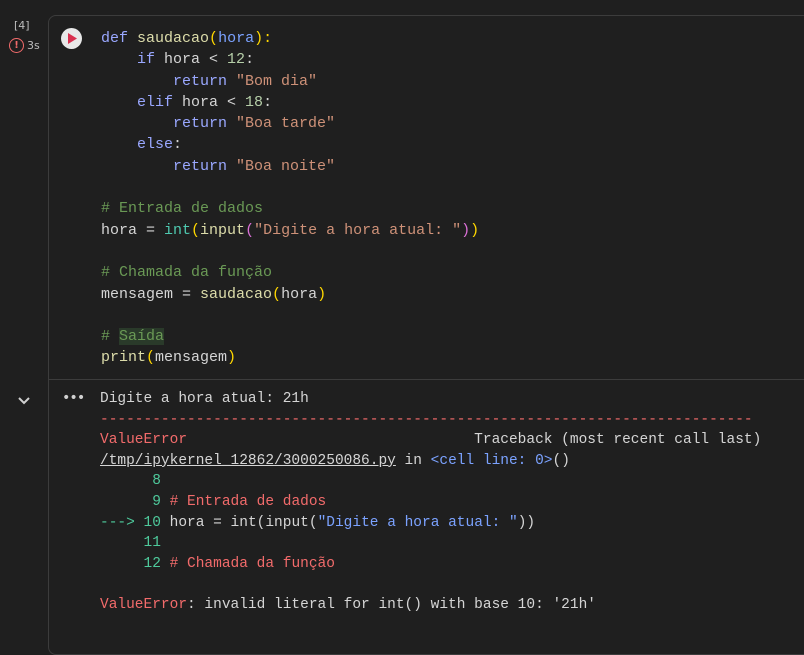  I want to click on code-comment: # Entrada de dados, so click(182, 209).